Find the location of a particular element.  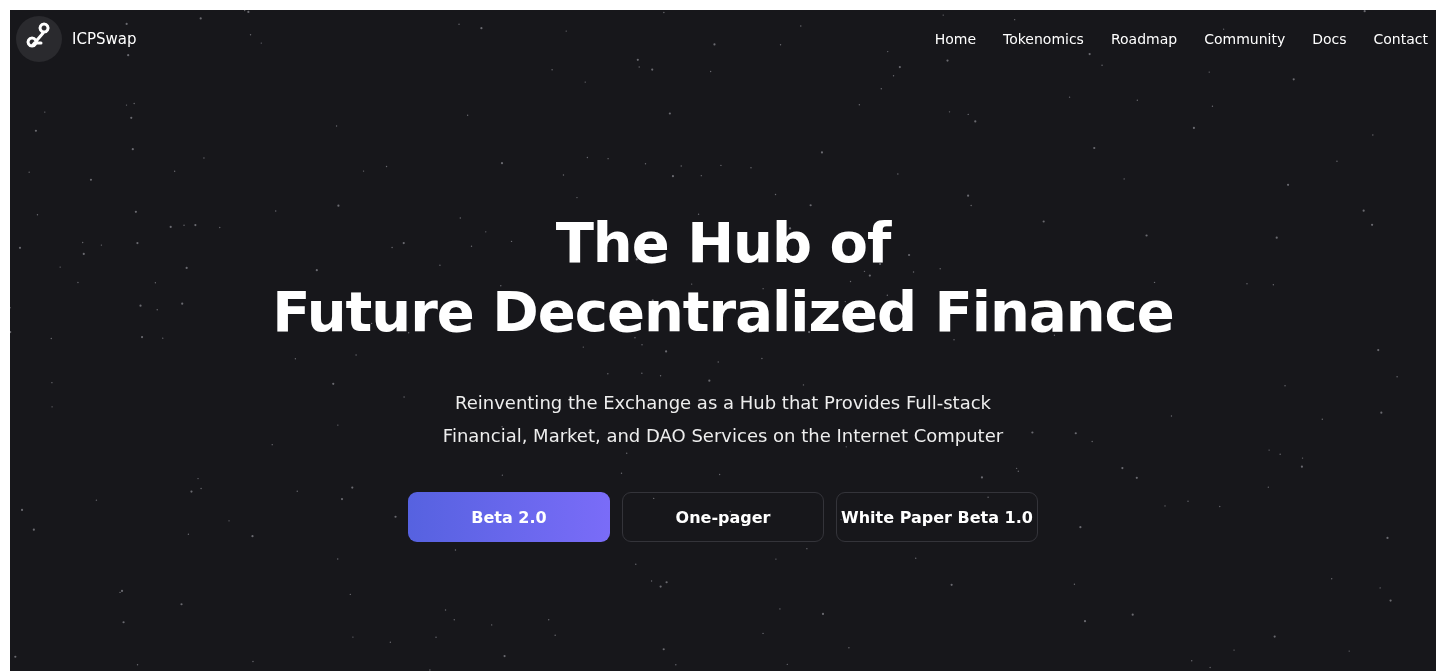

hero-title: The Hub of Future Decentralized Finance is located at coordinates (723, 277).